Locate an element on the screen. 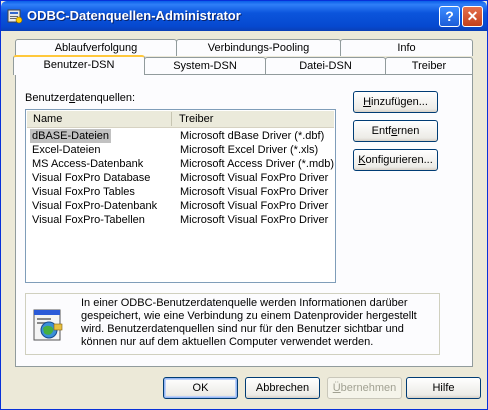  column-header-name: Name is located at coordinates (99, 119).